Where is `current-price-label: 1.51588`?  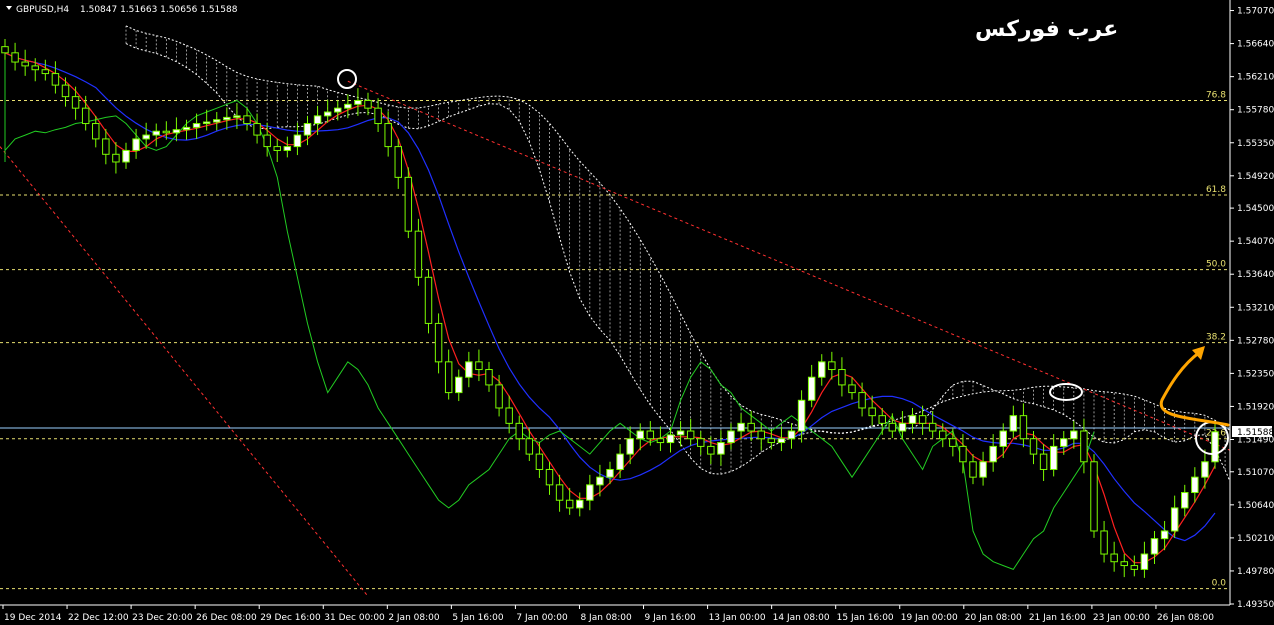 current-price-label: 1.51588 is located at coordinates (1255, 433).